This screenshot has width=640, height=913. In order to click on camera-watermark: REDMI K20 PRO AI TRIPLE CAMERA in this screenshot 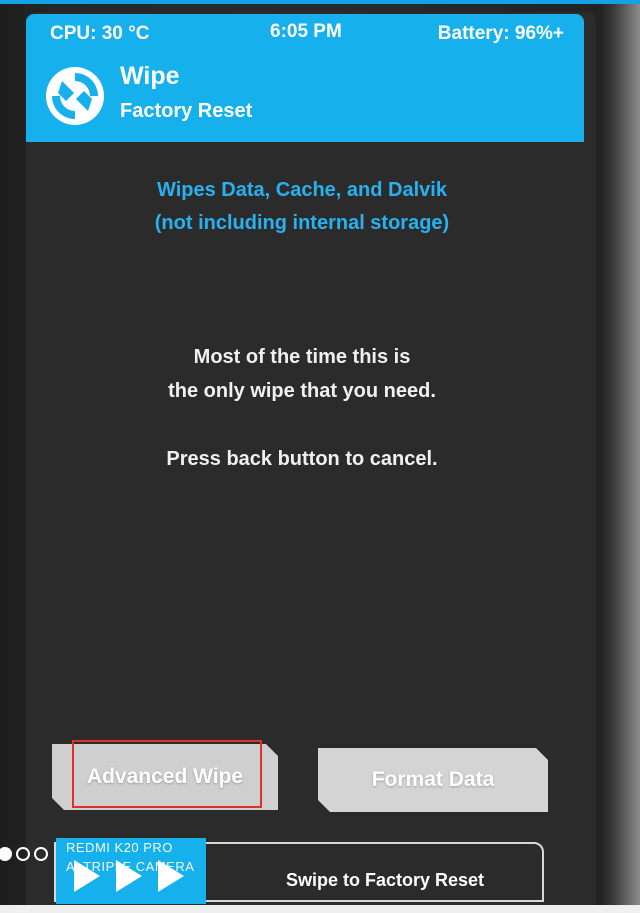, I will do `click(130, 857)`.